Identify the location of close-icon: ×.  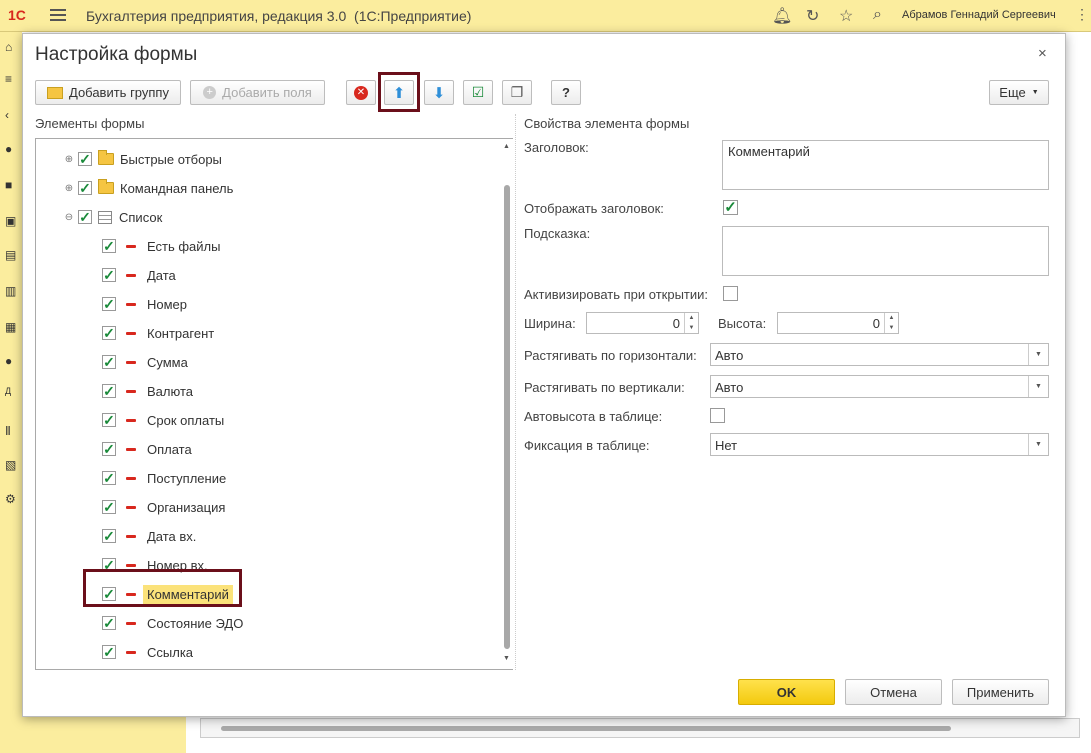
(1042, 53).